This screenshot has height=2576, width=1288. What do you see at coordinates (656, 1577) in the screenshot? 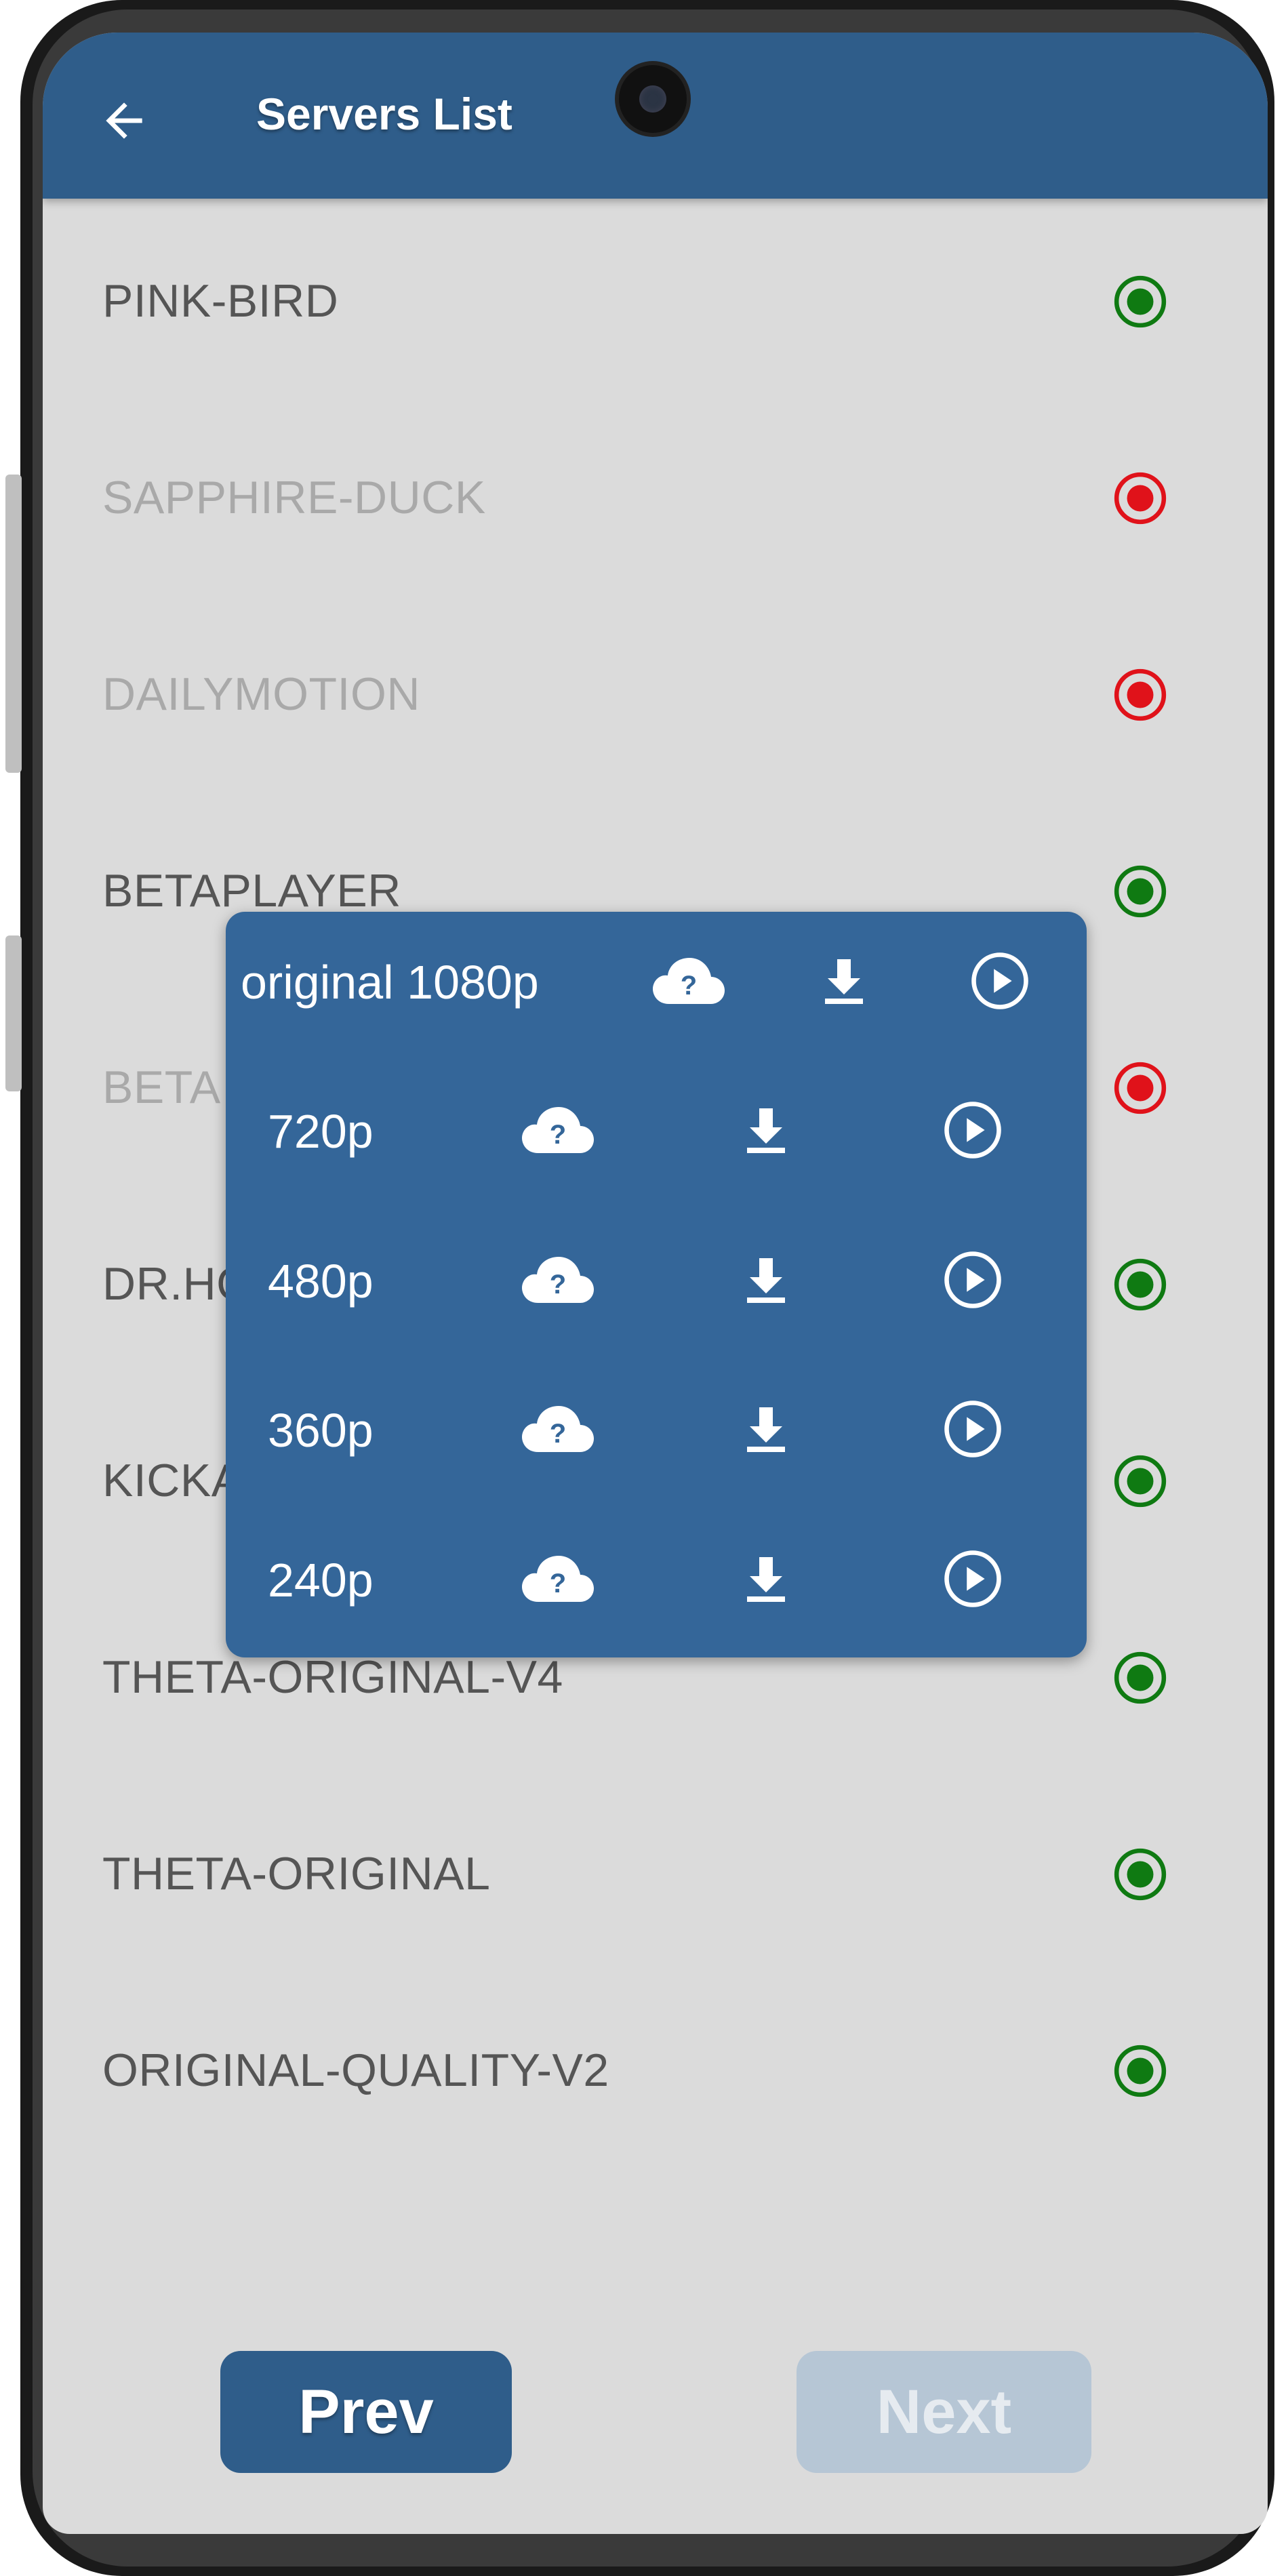
I see `quality-option: 240p ?` at bounding box center [656, 1577].